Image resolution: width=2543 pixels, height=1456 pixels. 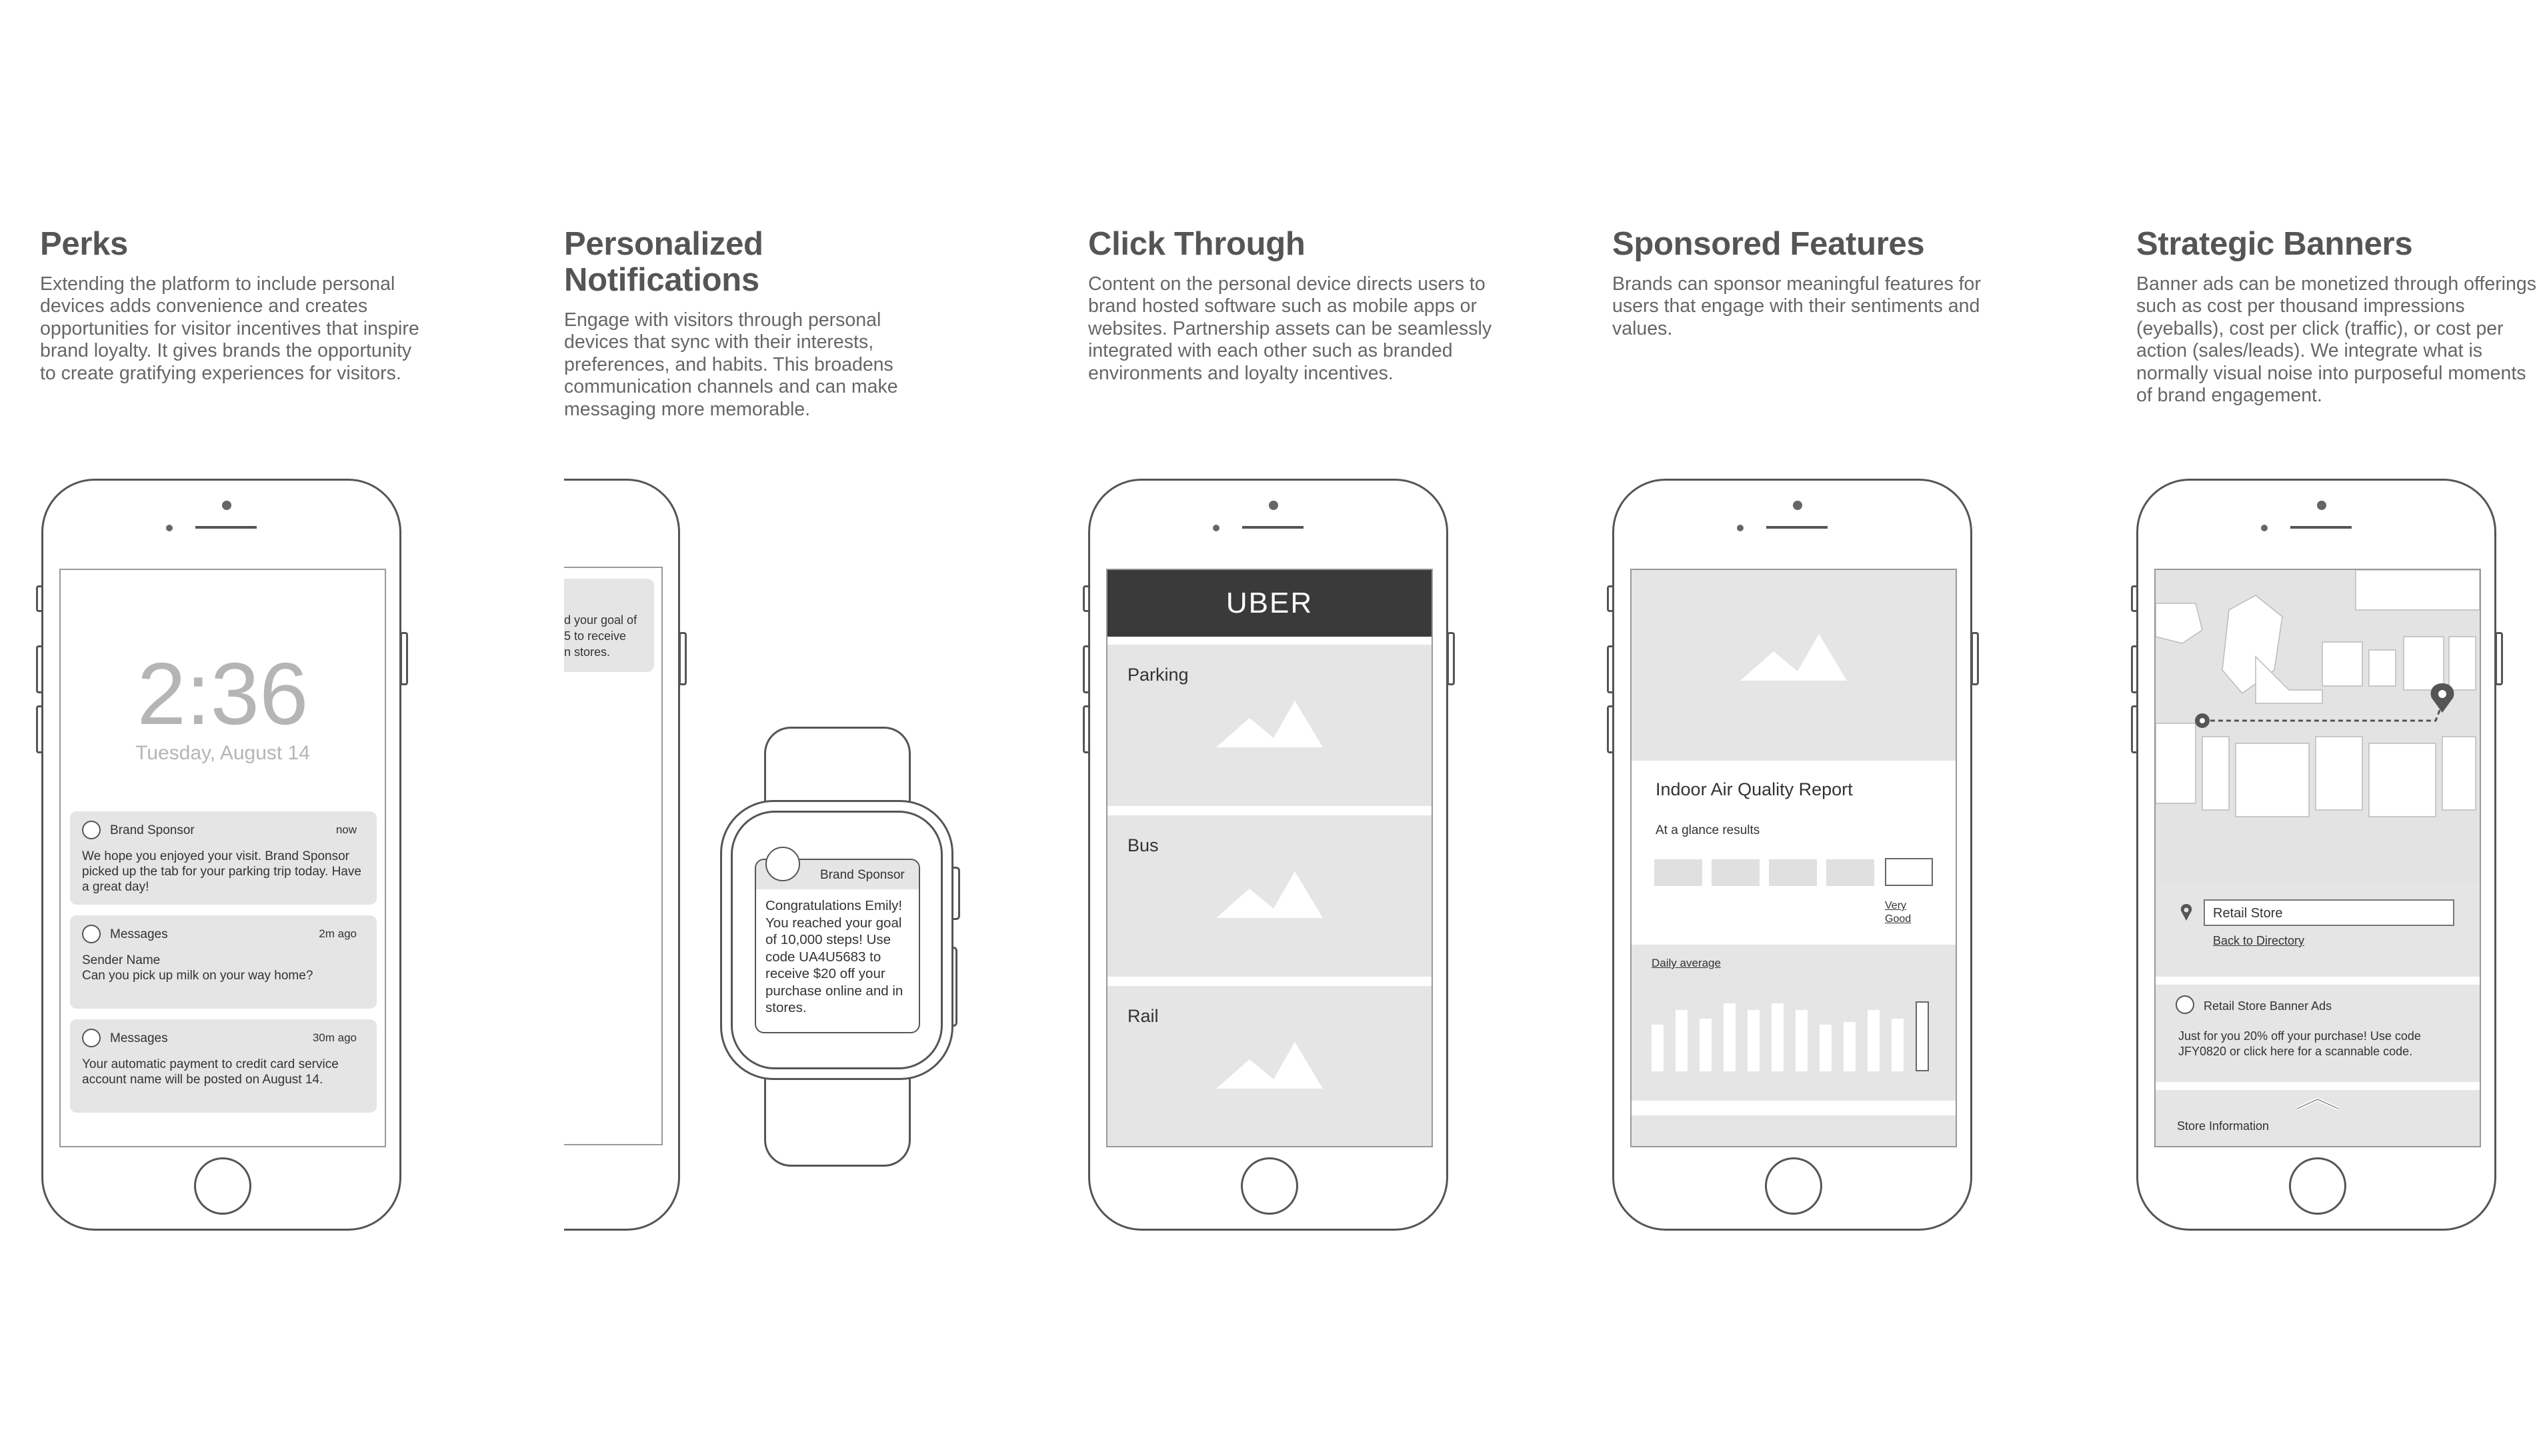 I want to click on transport-label: Parking, so click(x=1158, y=675).